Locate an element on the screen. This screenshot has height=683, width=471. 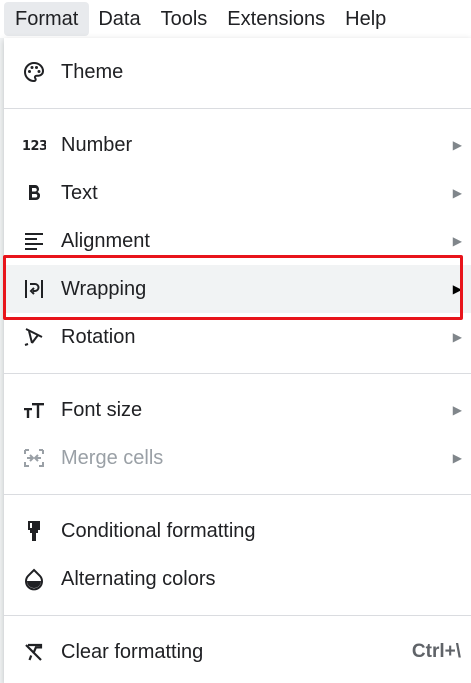
menubar-tools: Tools is located at coordinates (184, 19).